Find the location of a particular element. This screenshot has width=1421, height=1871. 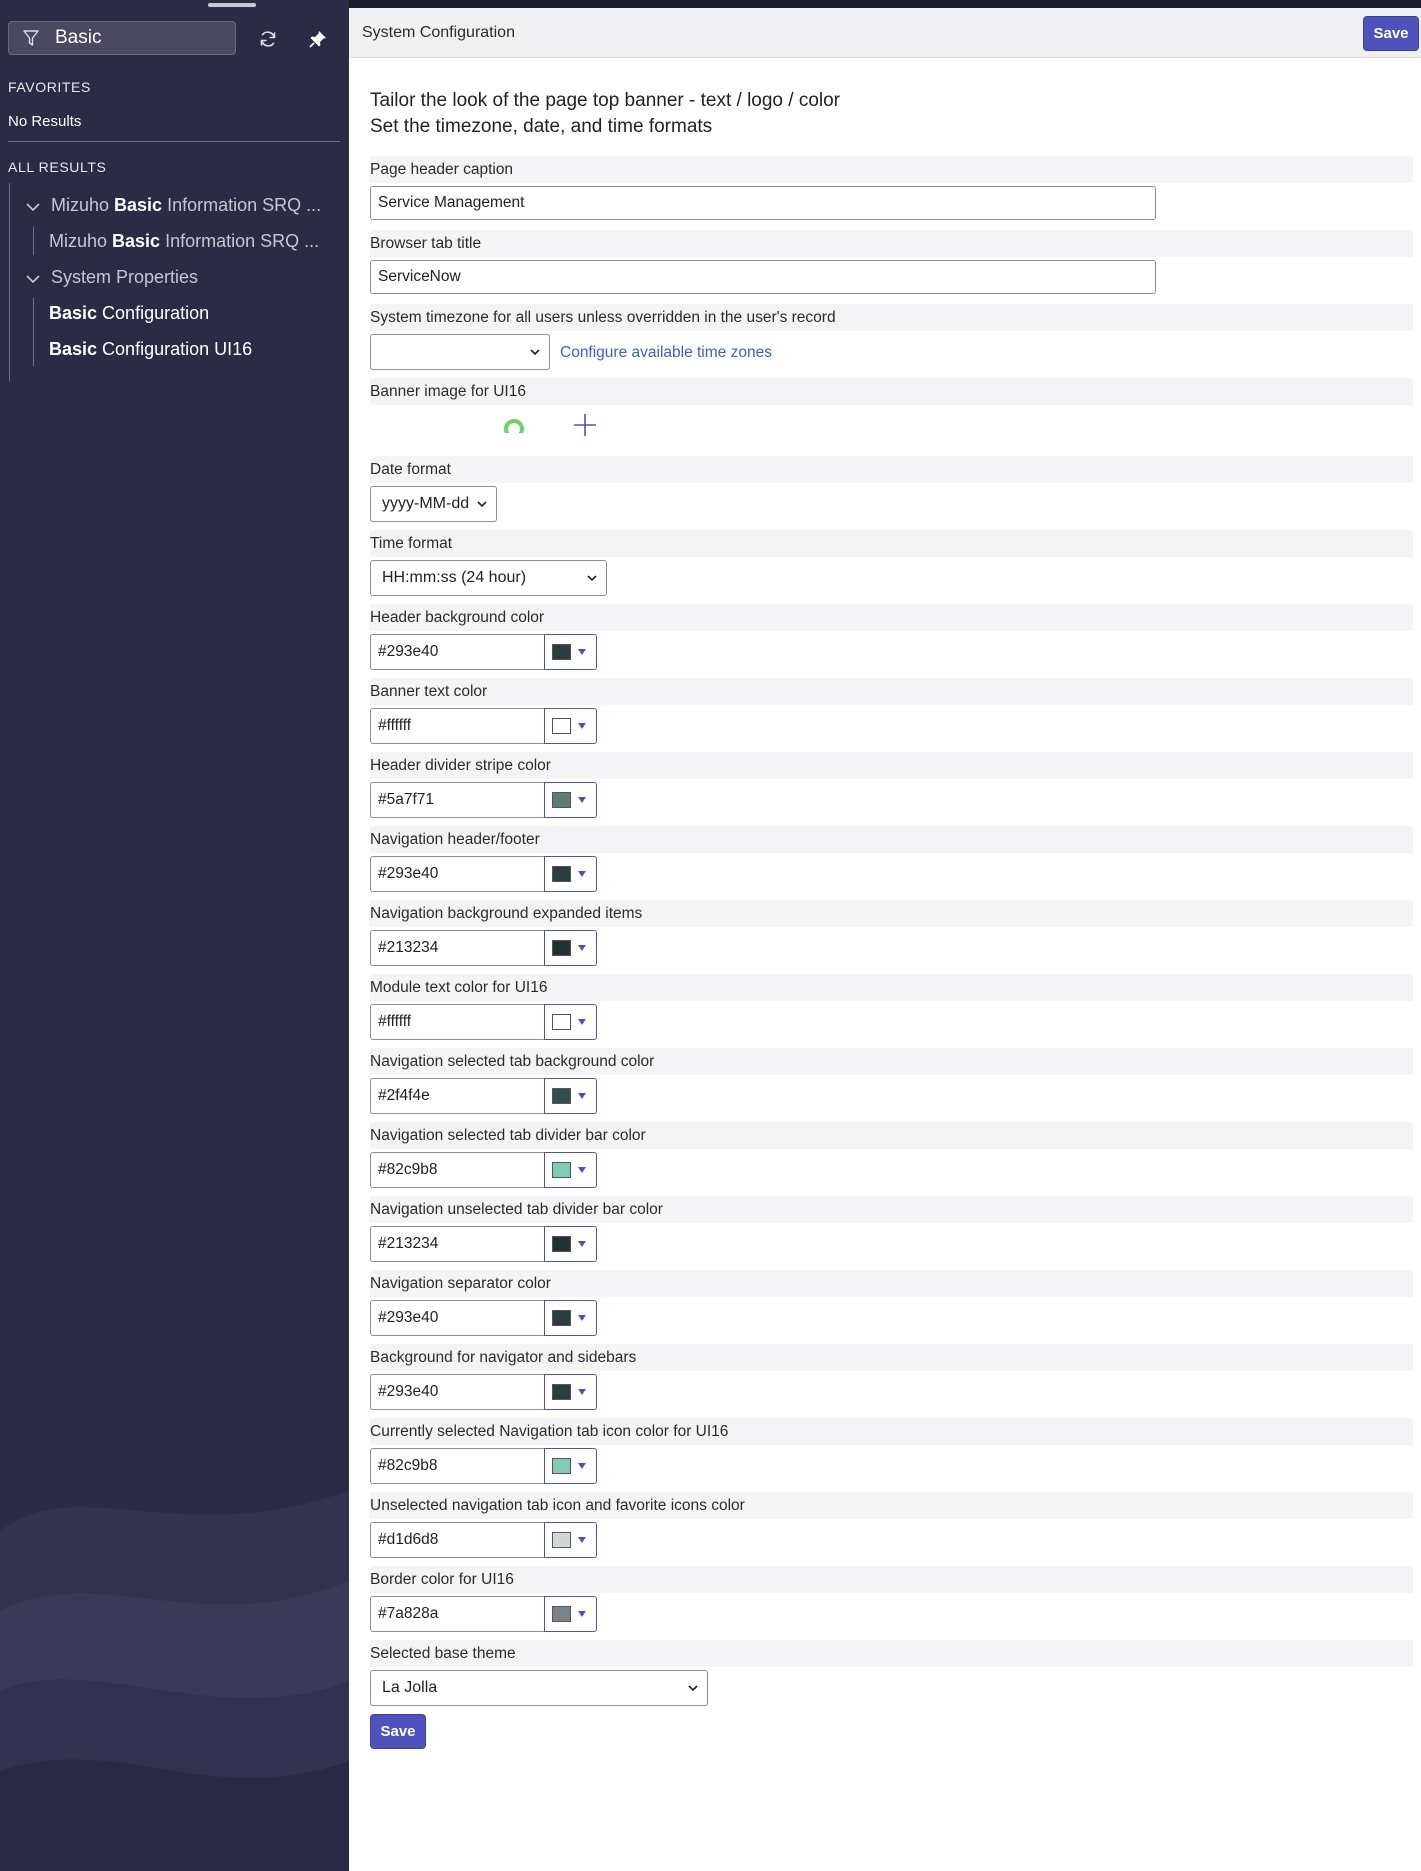

add-image-icon is located at coordinates (585, 425).